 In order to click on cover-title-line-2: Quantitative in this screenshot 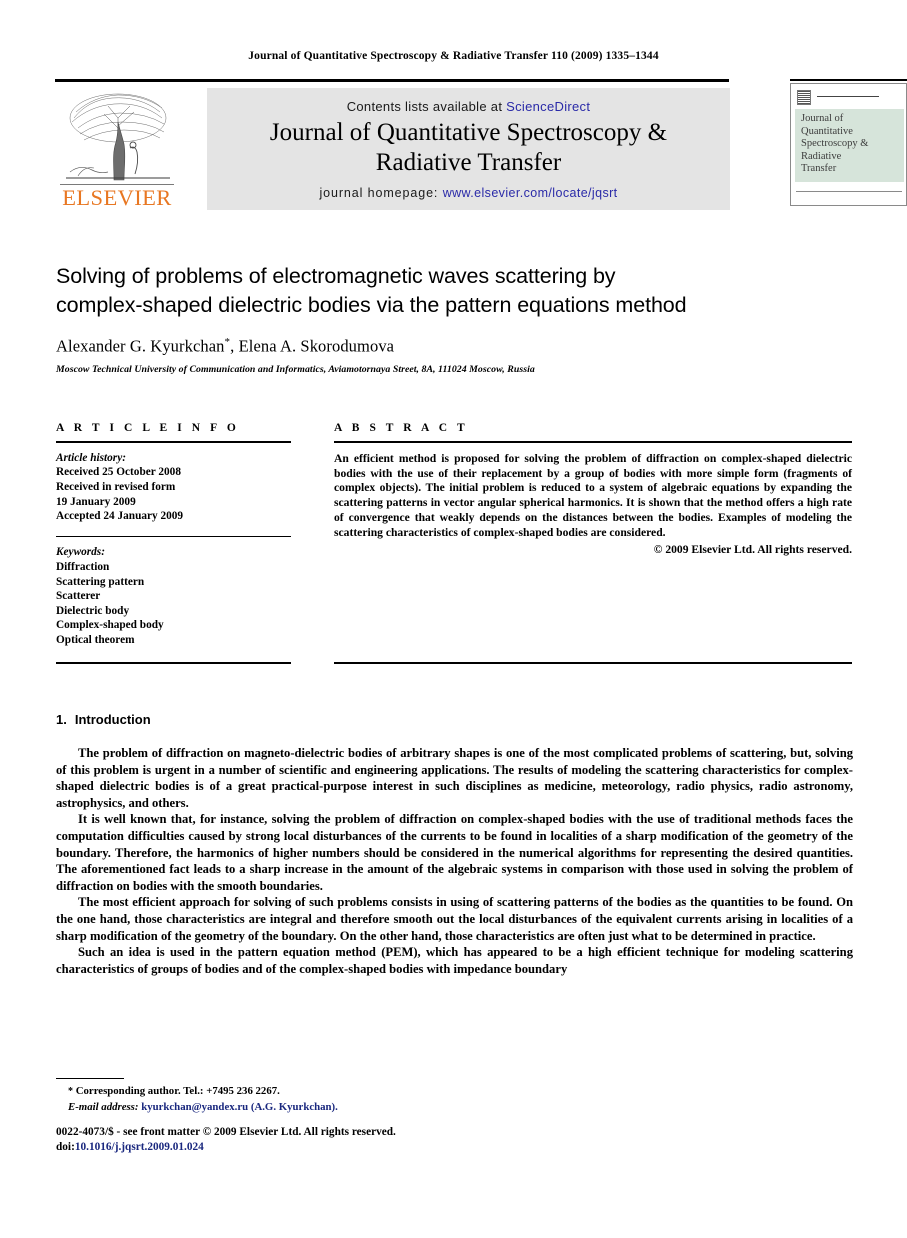, I will do `click(827, 131)`.